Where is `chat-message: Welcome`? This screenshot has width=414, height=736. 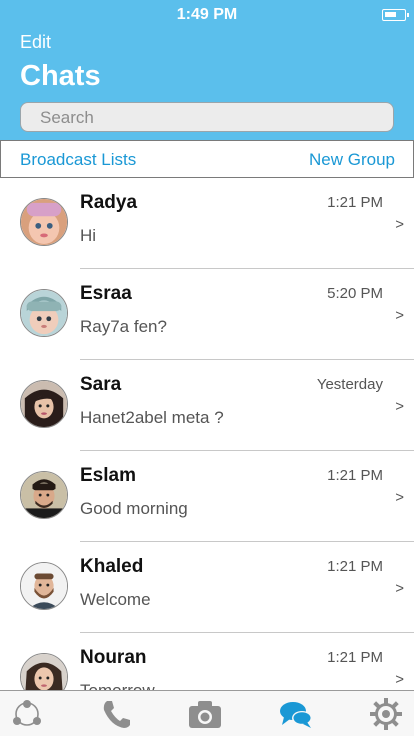 chat-message: Welcome is located at coordinates (115, 599).